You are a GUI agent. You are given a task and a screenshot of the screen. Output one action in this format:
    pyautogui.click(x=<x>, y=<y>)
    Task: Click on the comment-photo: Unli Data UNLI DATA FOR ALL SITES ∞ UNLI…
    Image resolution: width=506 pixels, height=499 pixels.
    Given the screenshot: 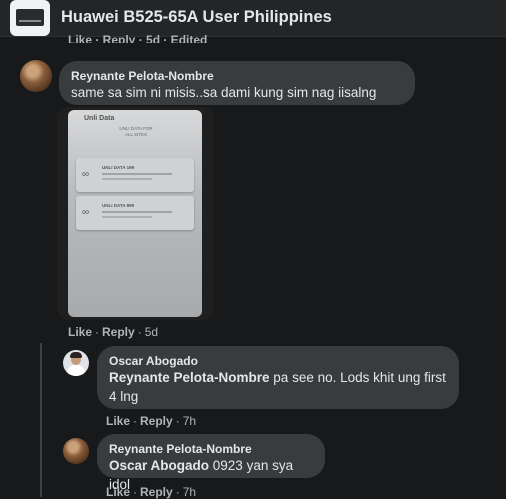 What is the action you would take?
    pyautogui.click(x=135, y=213)
    